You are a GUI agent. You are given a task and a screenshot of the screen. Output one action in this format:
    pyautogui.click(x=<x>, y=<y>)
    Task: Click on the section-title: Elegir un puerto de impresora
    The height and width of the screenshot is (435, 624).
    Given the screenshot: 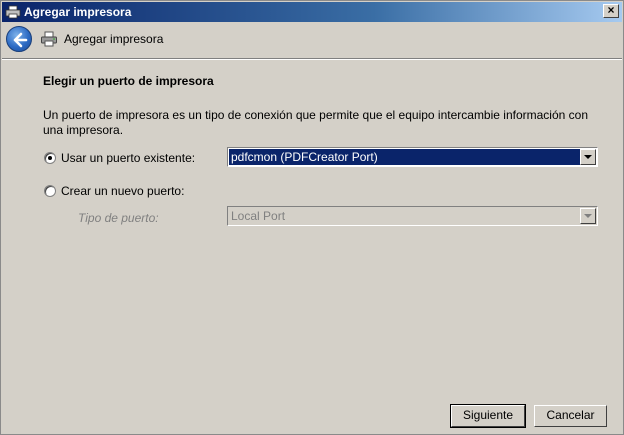 What is the action you would take?
    pyautogui.click(x=128, y=81)
    